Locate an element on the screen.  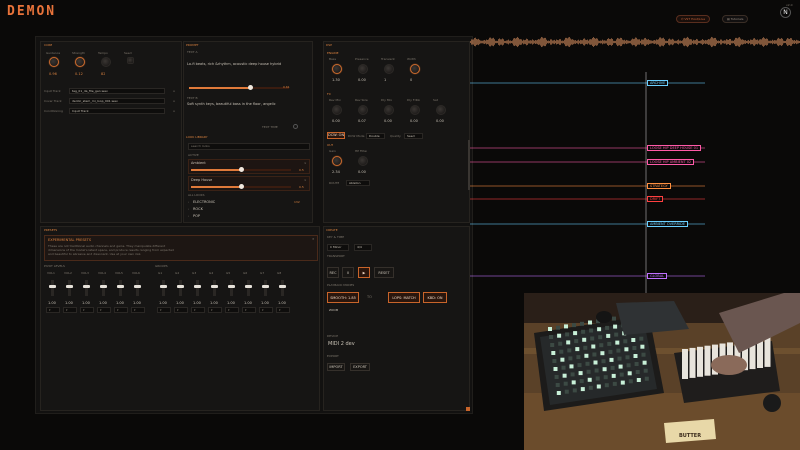
weight-a-slider is located at coordinates (239, 88).